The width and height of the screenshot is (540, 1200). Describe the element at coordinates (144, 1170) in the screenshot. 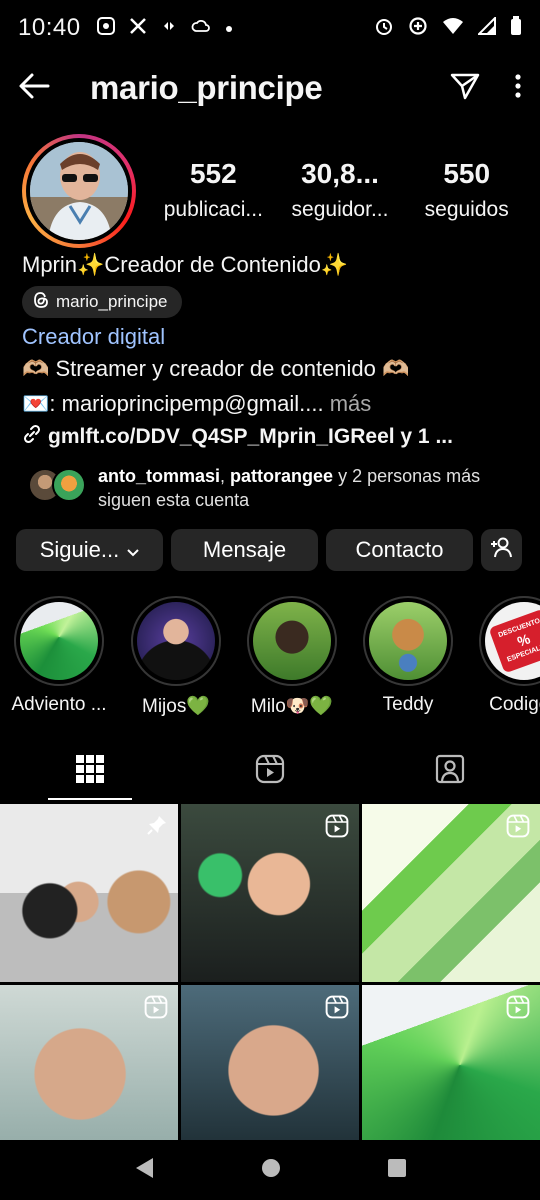

I see `nav-back-icon` at that location.